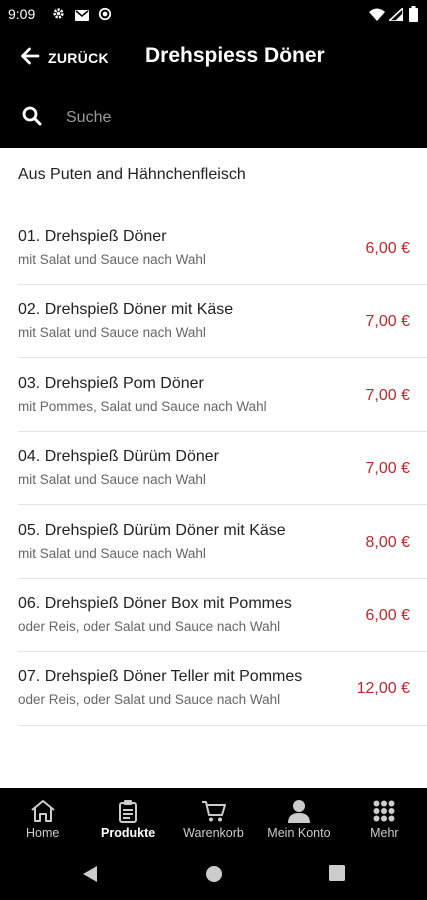 Image resolution: width=427 pixels, height=900 pixels. Describe the element at coordinates (132, 174) in the screenshot. I see `category-title: Aus Puten and Hähnchenfleisch` at that location.